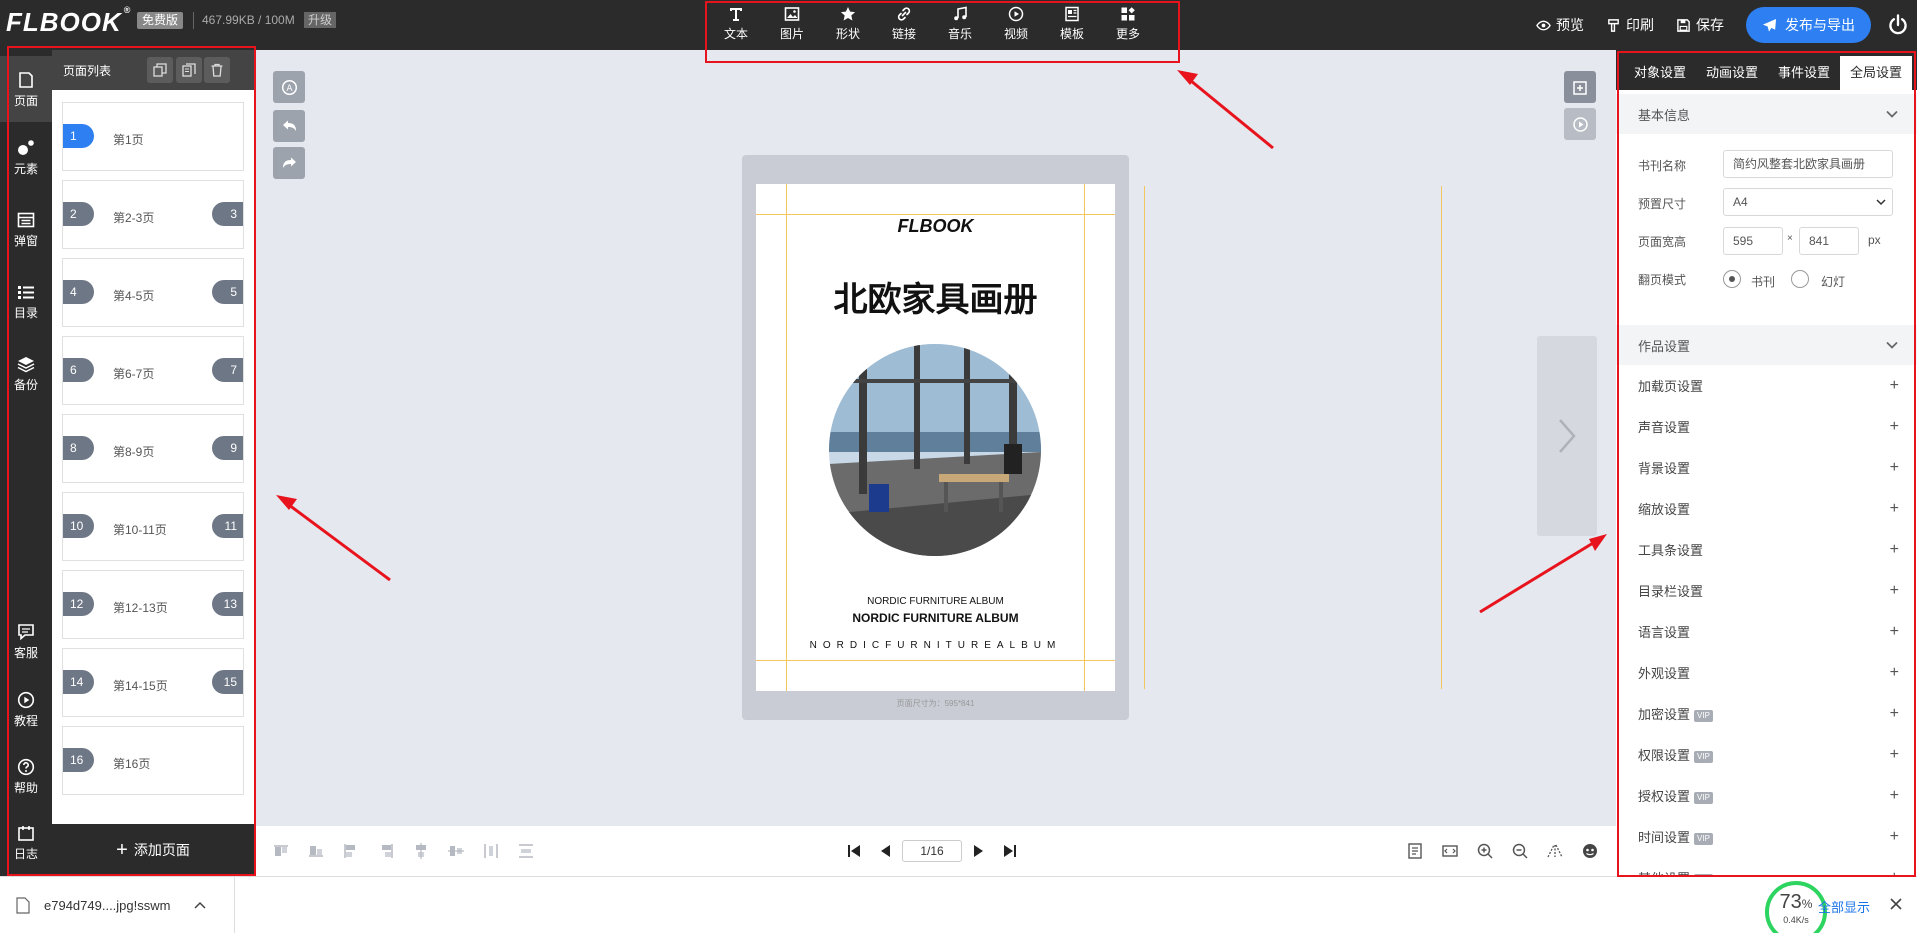 The width and height of the screenshot is (1917, 933). What do you see at coordinates (200, 906) in the screenshot?
I see `chevron-up-icon` at bounding box center [200, 906].